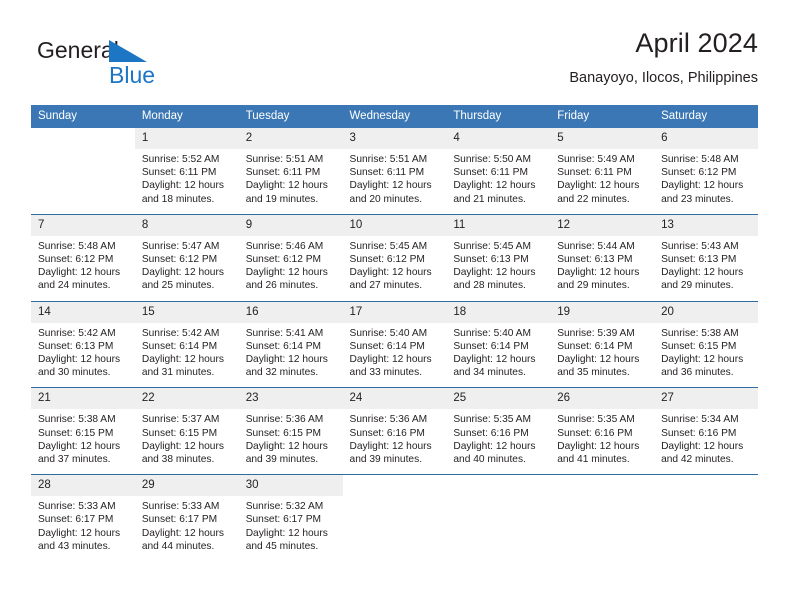 The image size is (792, 612). Describe the element at coordinates (186, 225) in the screenshot. I see `day-number: 8` at that location.